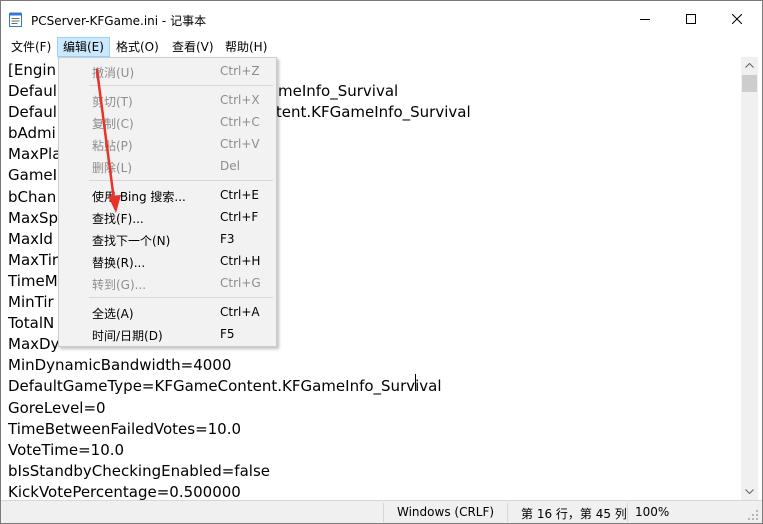 This screenshot has width=763, height=524. Describe the element at coordinates (167, 195) in the screenshot. I see `menu-item-bing-search: 使用 Bing 搜索... Ctrl+E` at that location.